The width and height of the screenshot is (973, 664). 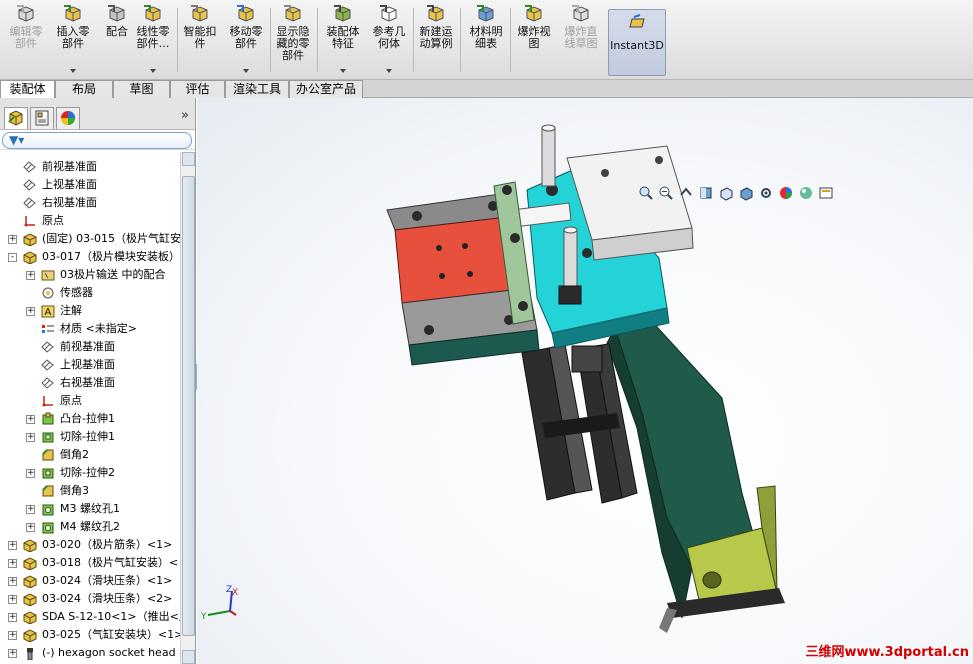 What do you see at coordinates (90, 329) in the screenshot?
I see `tree-item: 材质 <未指定>` at bounding box center [90, 329].